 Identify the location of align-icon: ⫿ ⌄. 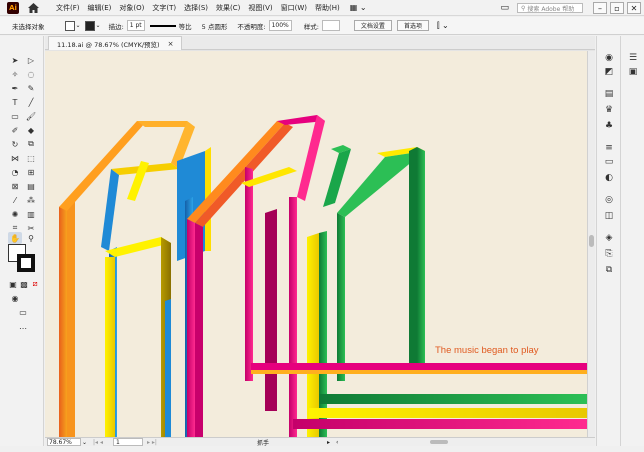
(443, 26).